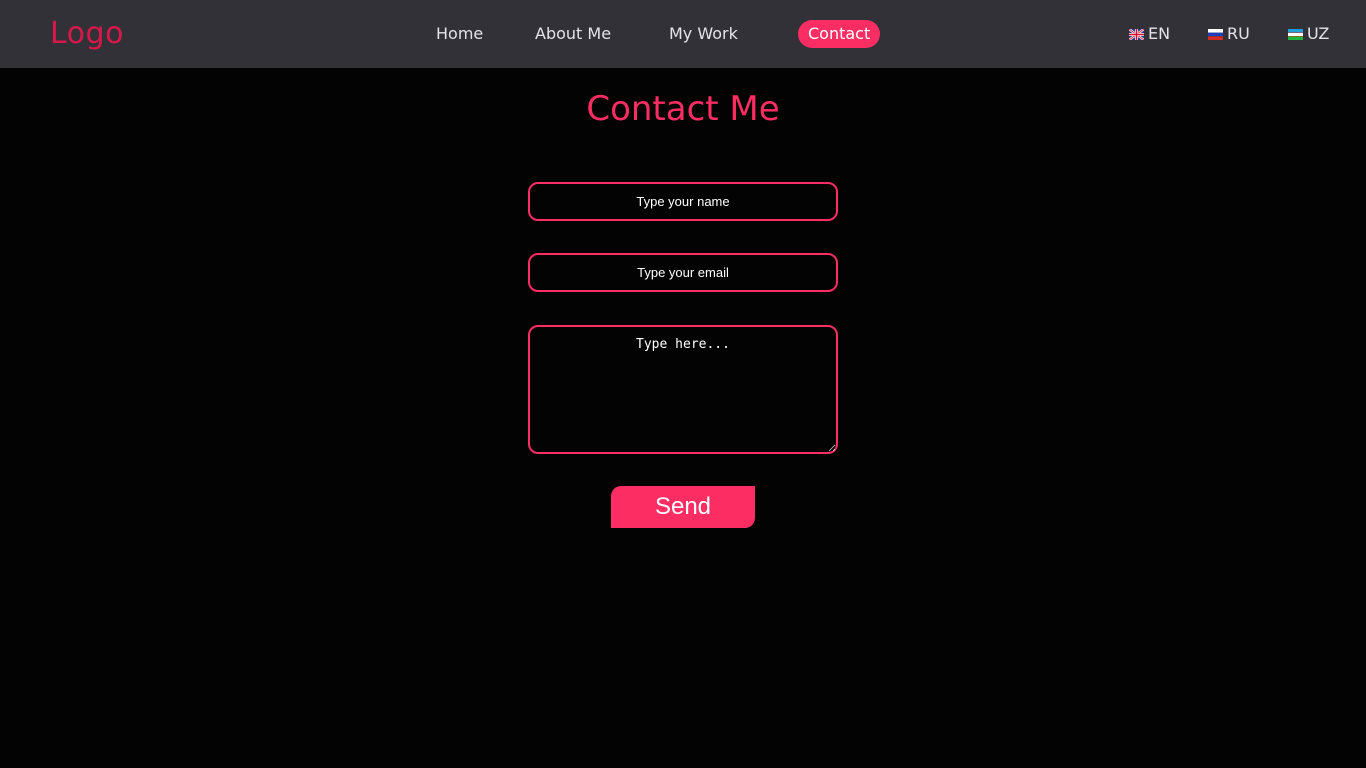 Image resolution: width=1366 pixels, height=768 pixels. I want to click on name-input, so click(683, 201).